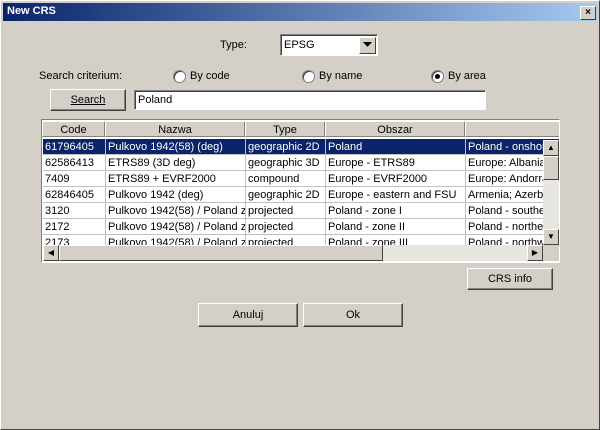 The height and width of the screenshot is (430, 600). What do you see at coordinates (31, 11) in the screenshot?
I see `window-title: New CRS` at bounding box center [31, 11].